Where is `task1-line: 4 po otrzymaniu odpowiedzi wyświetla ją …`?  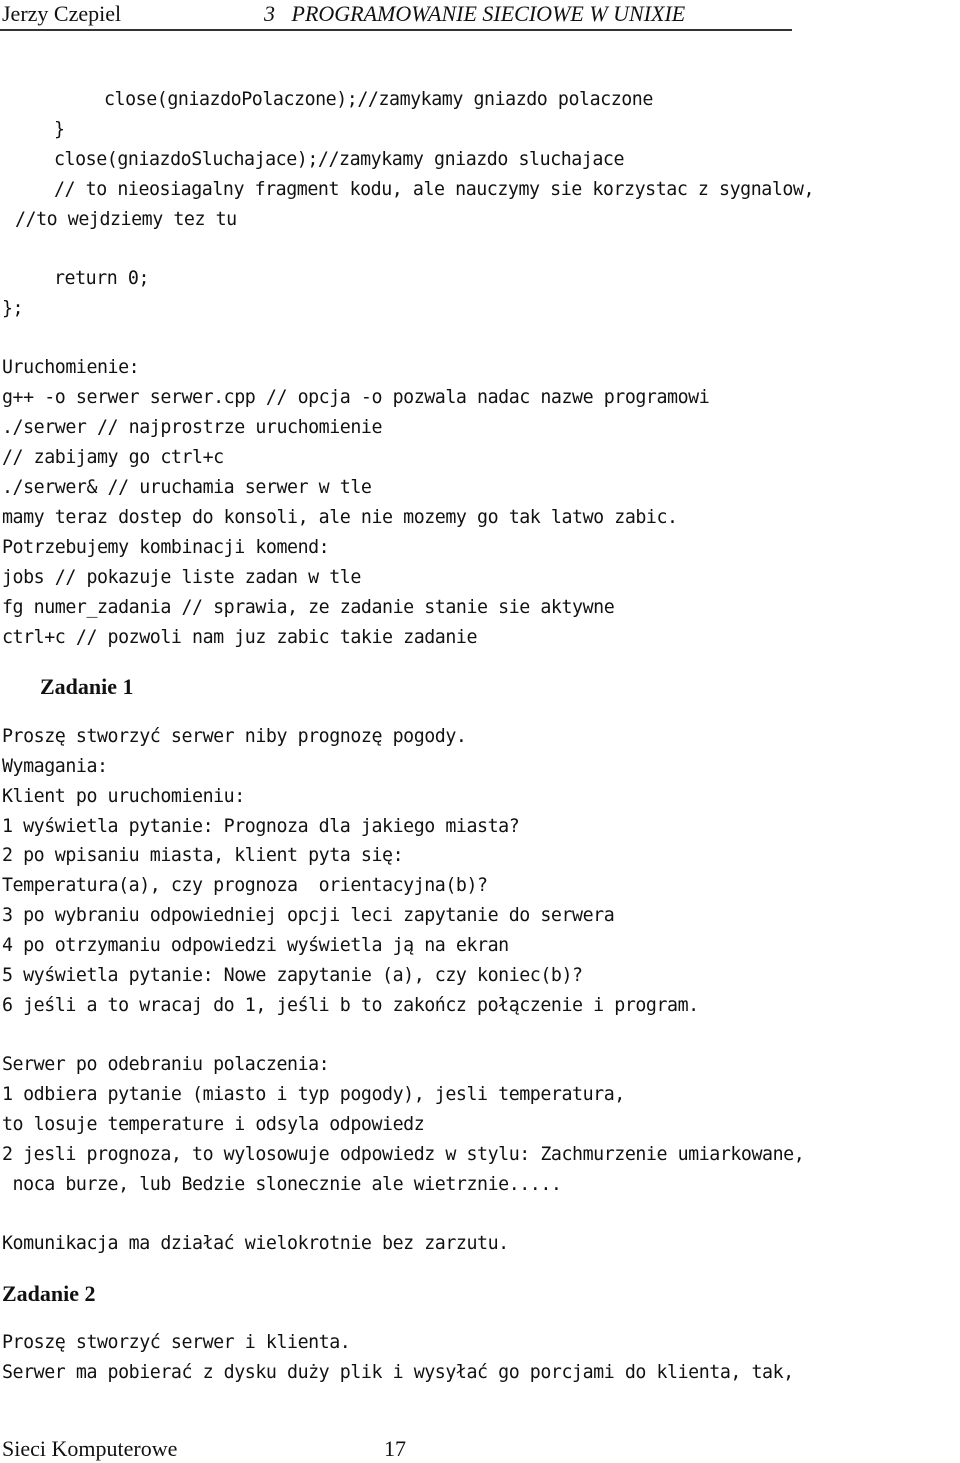 task1-line: 4 po otrzymaniu odpowiedzi wyświetla ją … is located at coordinates (255, 945).